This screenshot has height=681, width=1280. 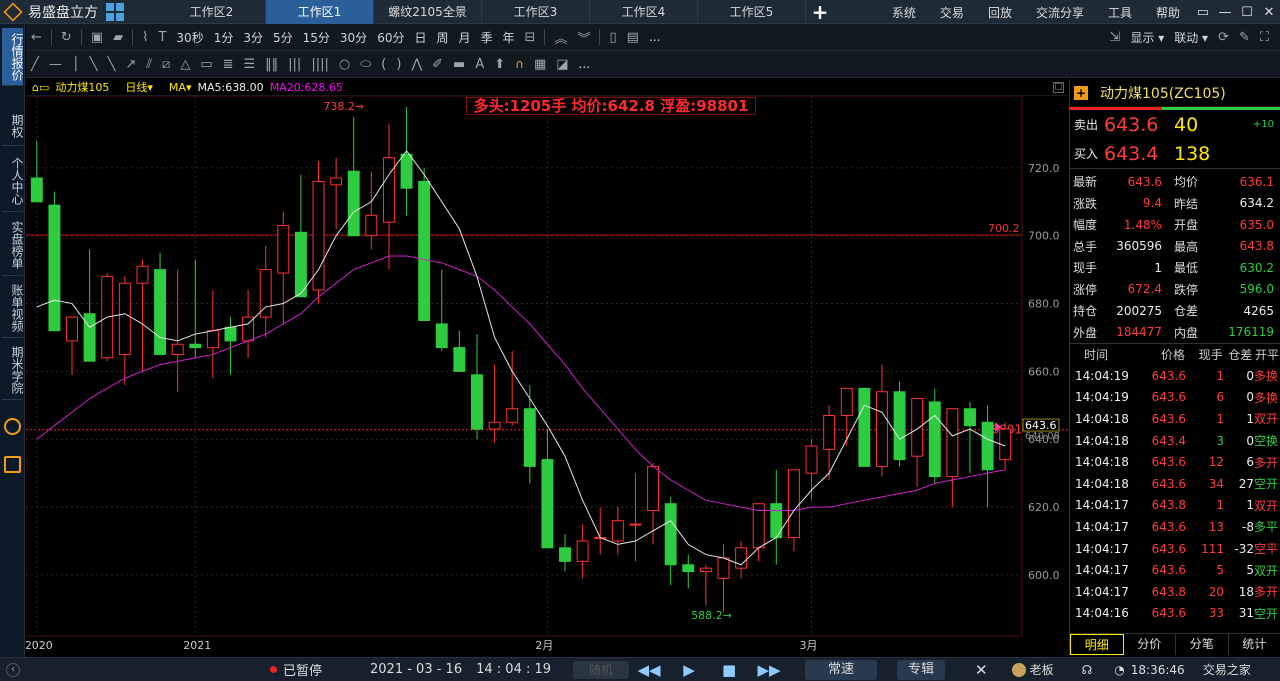 What do you see at coordinates (344, 64) in the screenshot?
I see `draw-circle-icon: ○` at bounding box center [344, 64].